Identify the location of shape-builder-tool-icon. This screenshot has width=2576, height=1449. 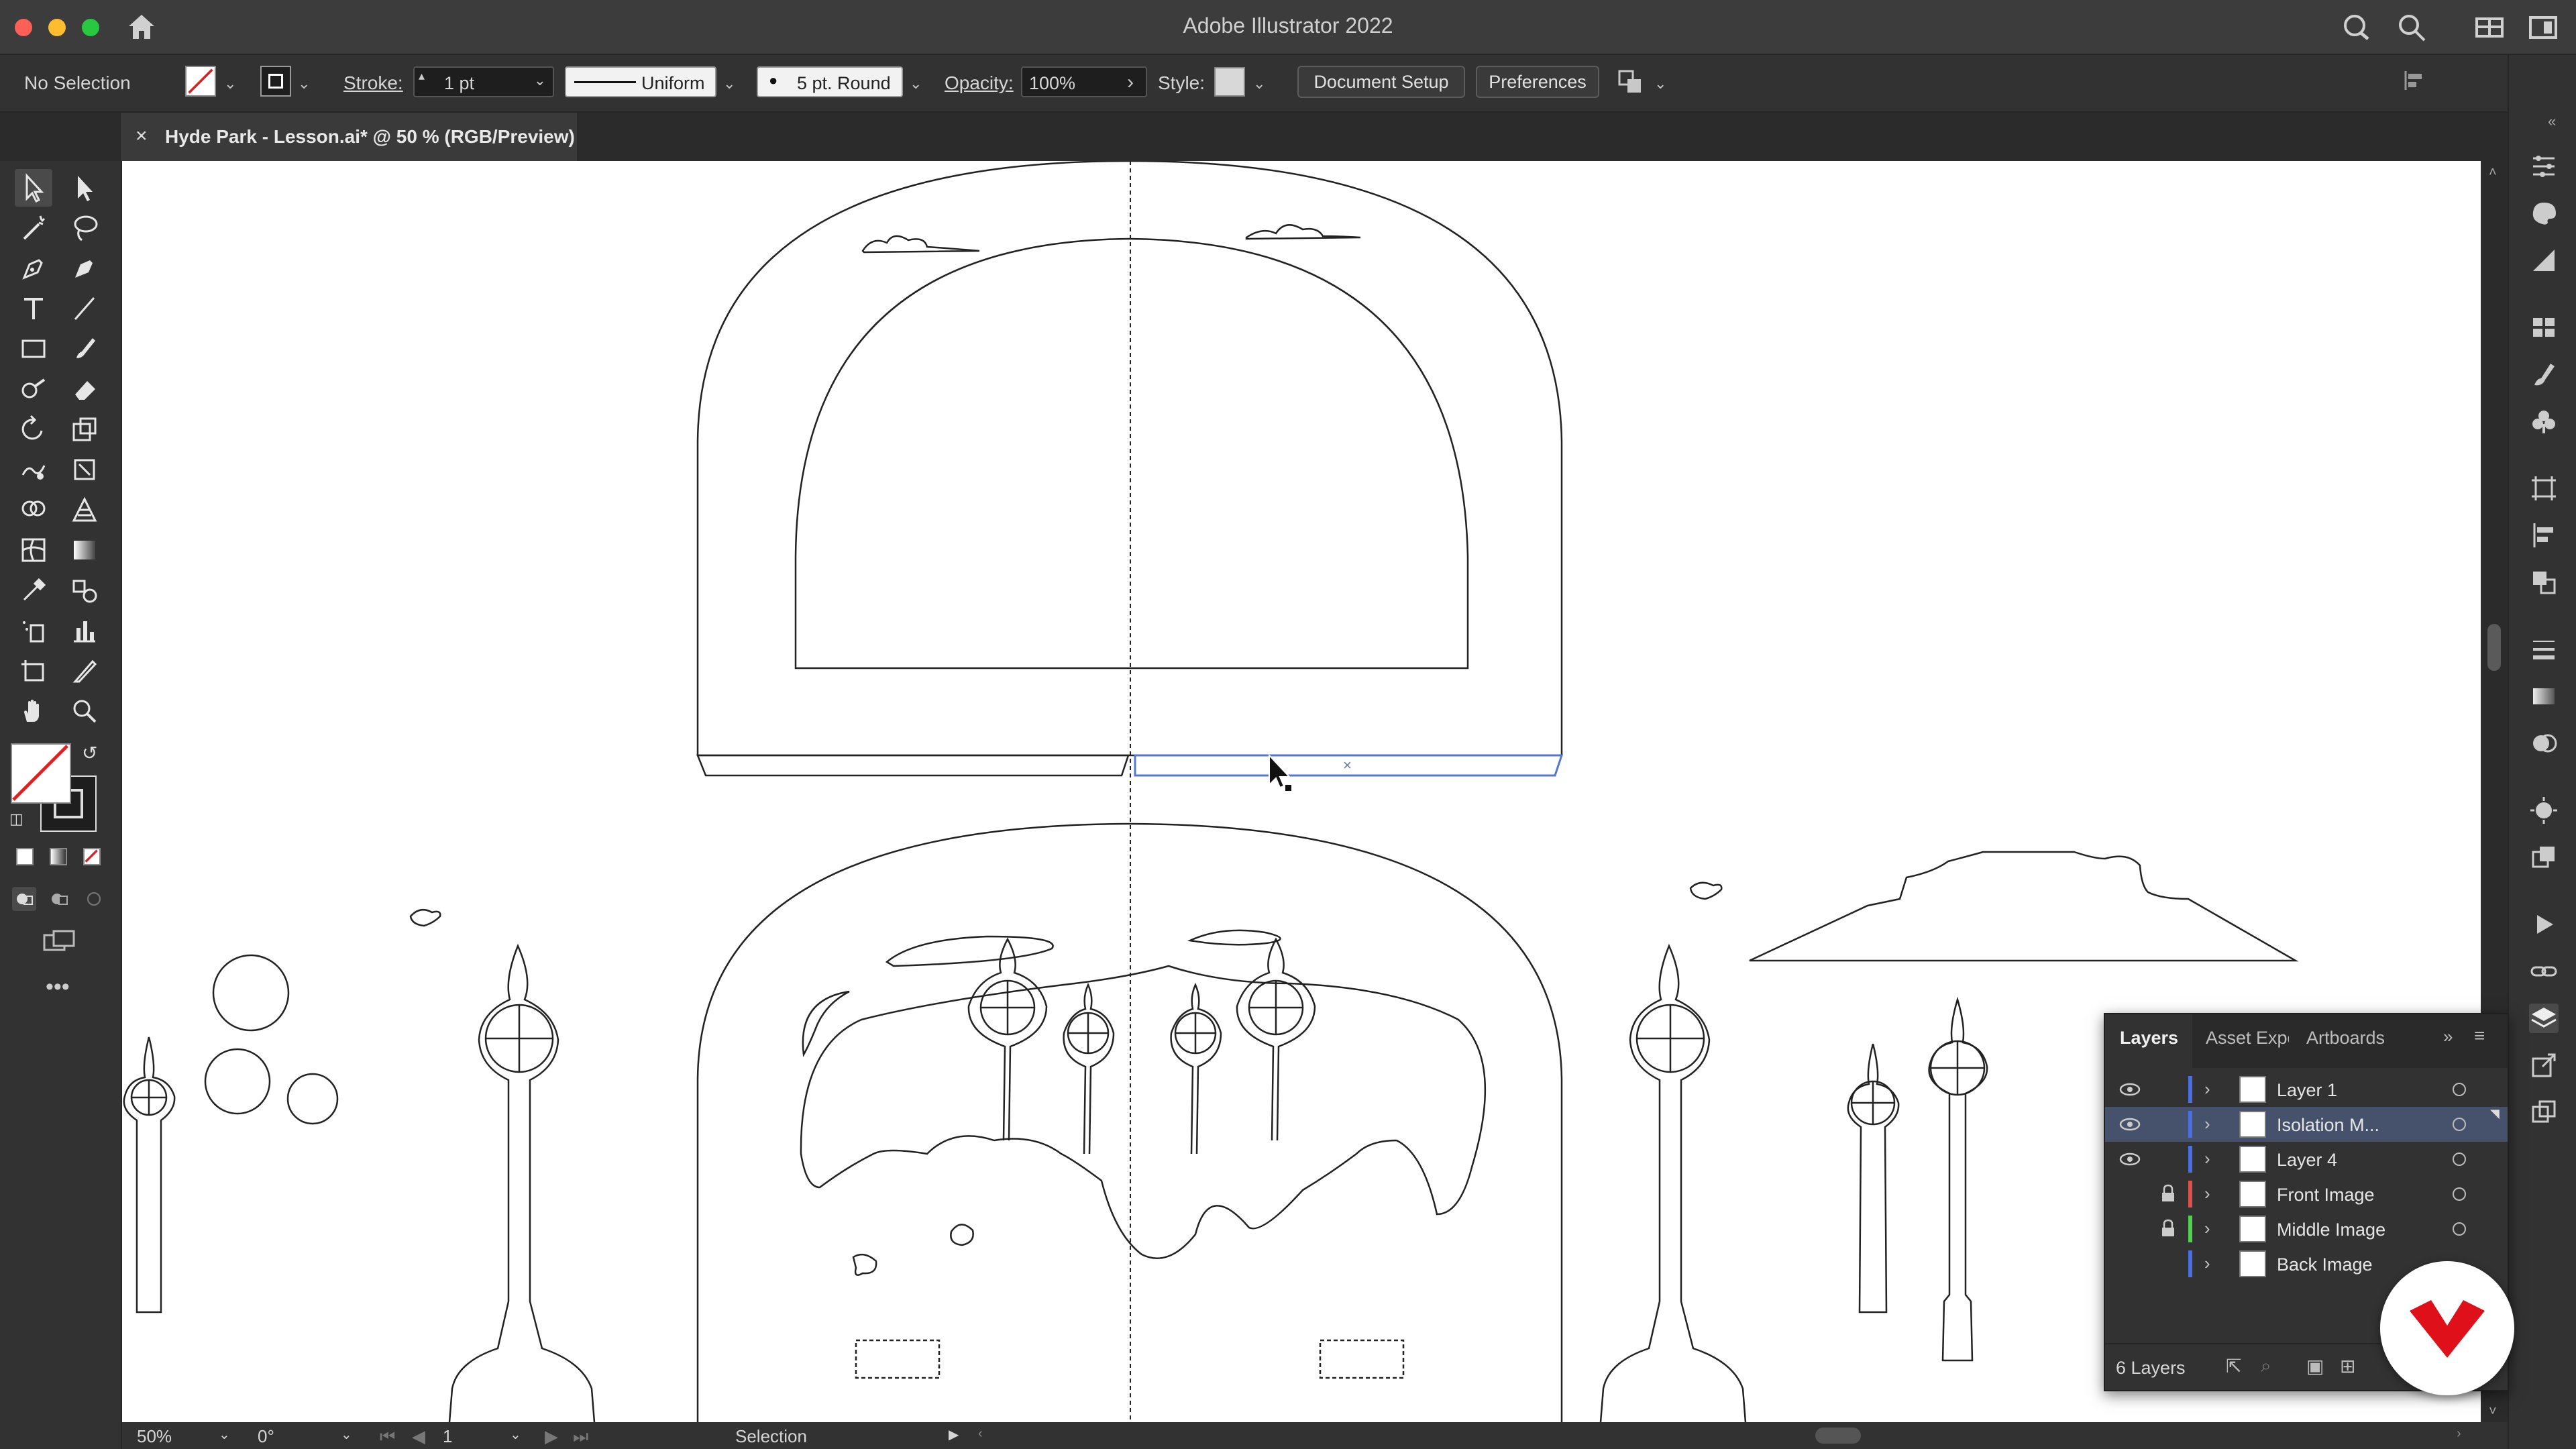
(33, 510).